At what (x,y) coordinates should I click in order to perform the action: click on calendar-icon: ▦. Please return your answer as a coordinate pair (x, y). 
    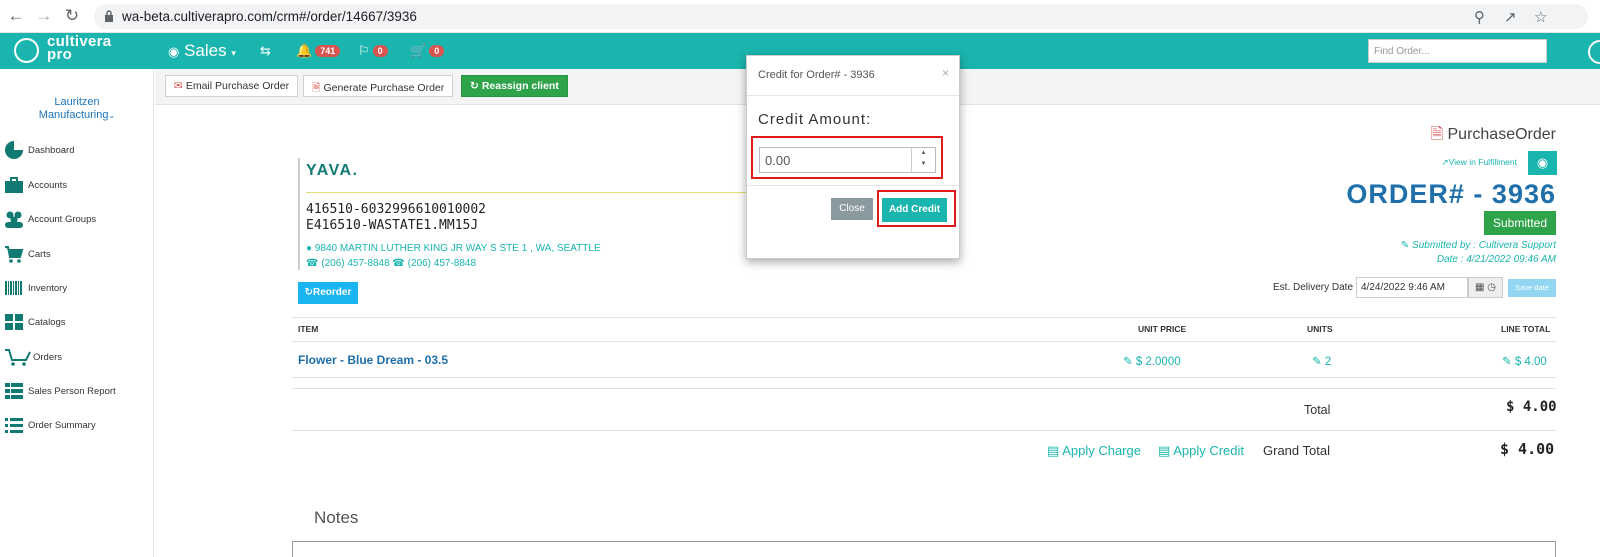
    Looking at the image, I should click on (1480, 287).